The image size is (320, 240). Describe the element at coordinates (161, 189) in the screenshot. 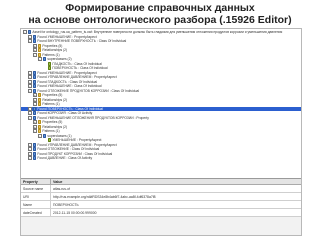

I see `property-row: Source name atlas-rus-of` at that location.